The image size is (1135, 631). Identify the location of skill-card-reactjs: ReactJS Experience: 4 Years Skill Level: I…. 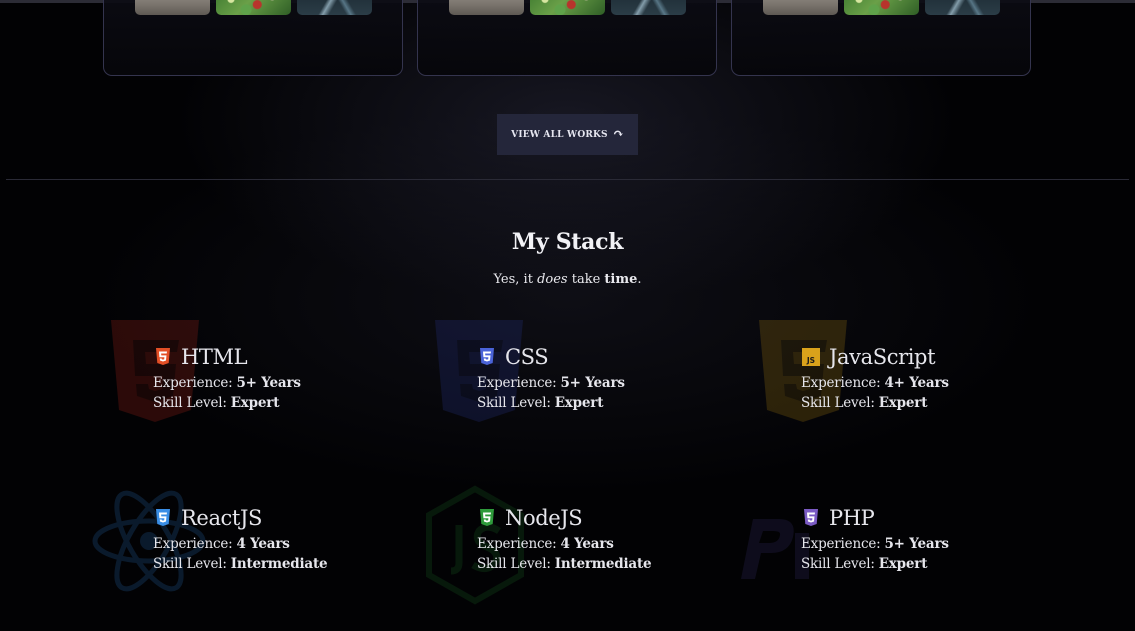
(272, 557).